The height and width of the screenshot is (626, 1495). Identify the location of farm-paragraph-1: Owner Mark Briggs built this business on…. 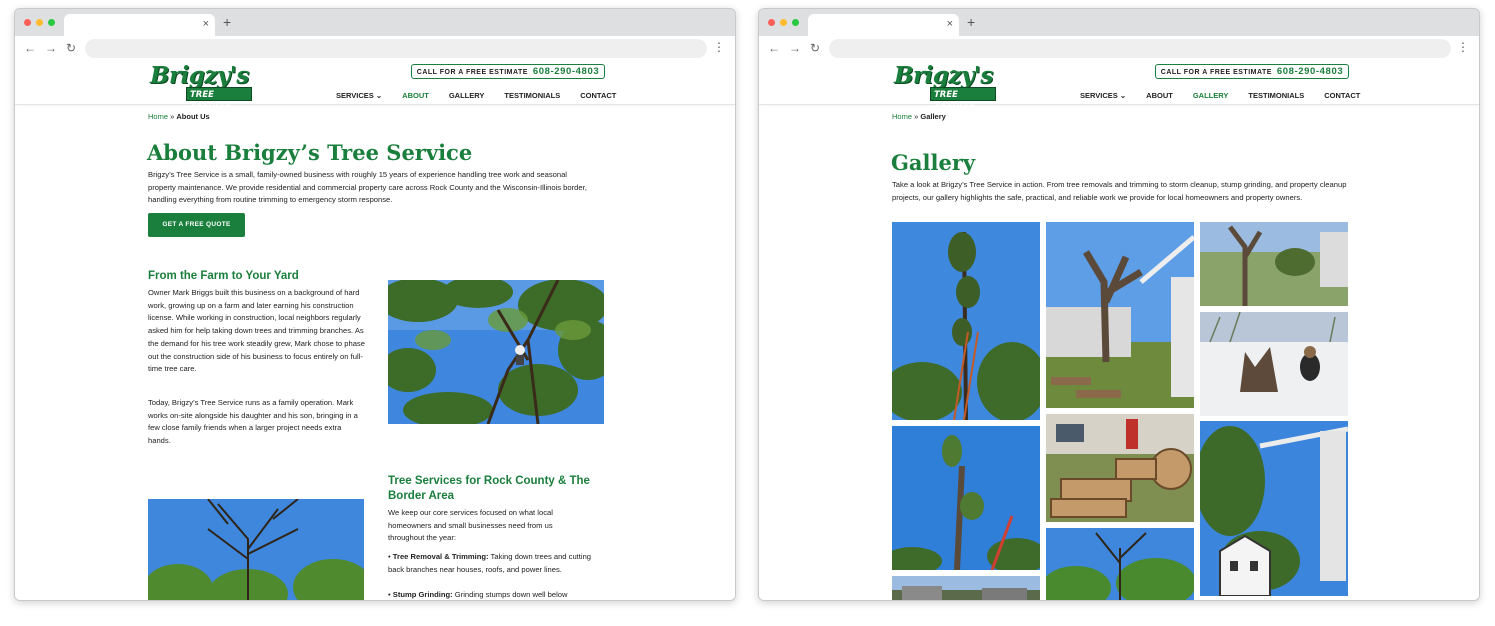
(256, 331).